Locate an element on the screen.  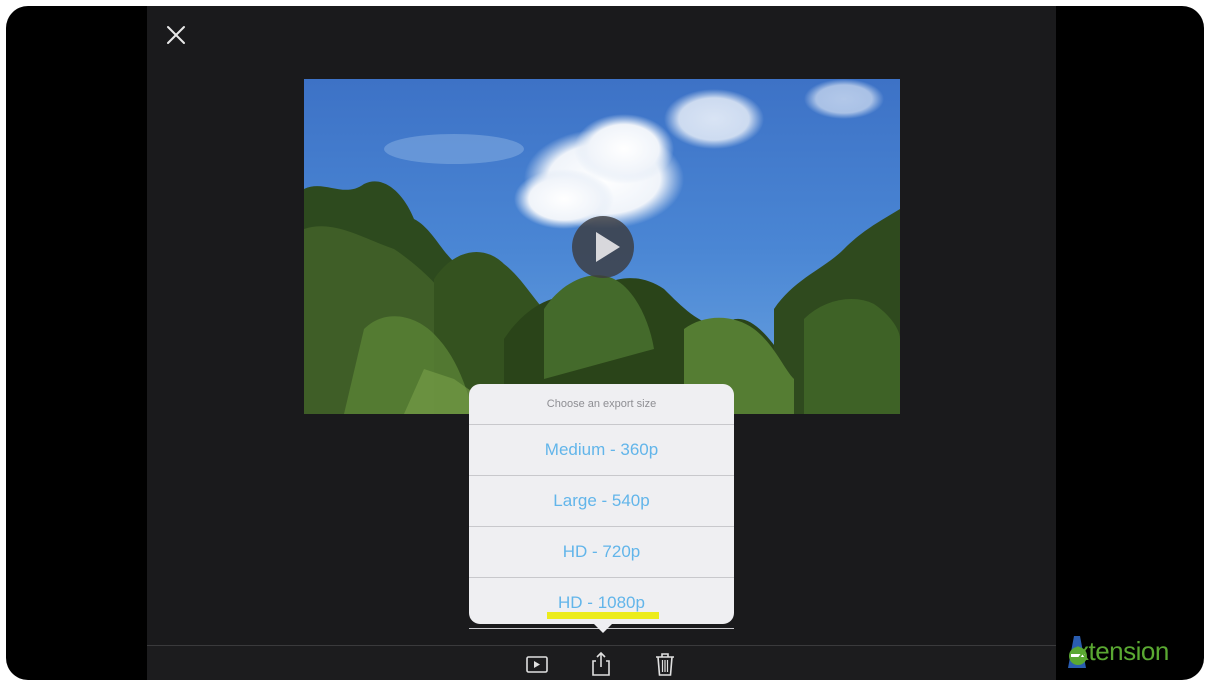
option-label: Large - 540p is located at coordinates (601, 500).